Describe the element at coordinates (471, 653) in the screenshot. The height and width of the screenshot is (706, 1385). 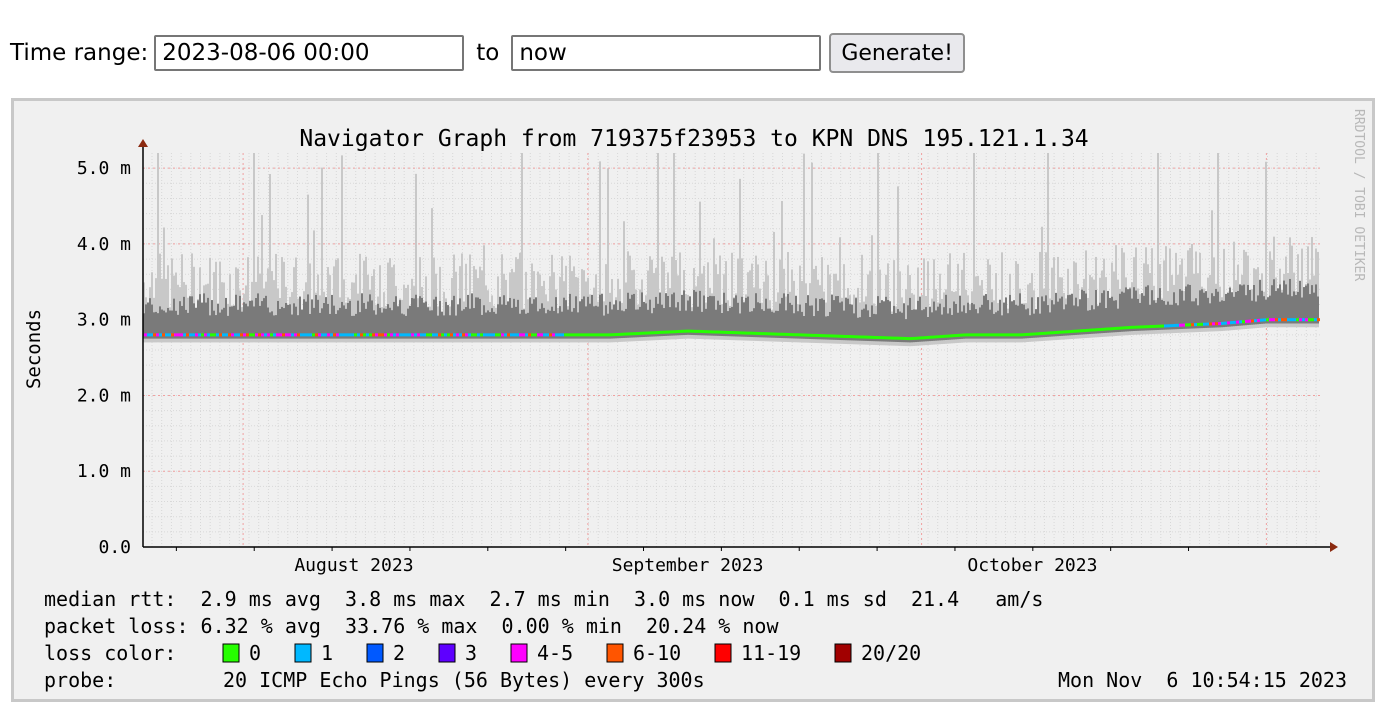
I see `loss-color-legend-label: 3` at that location.